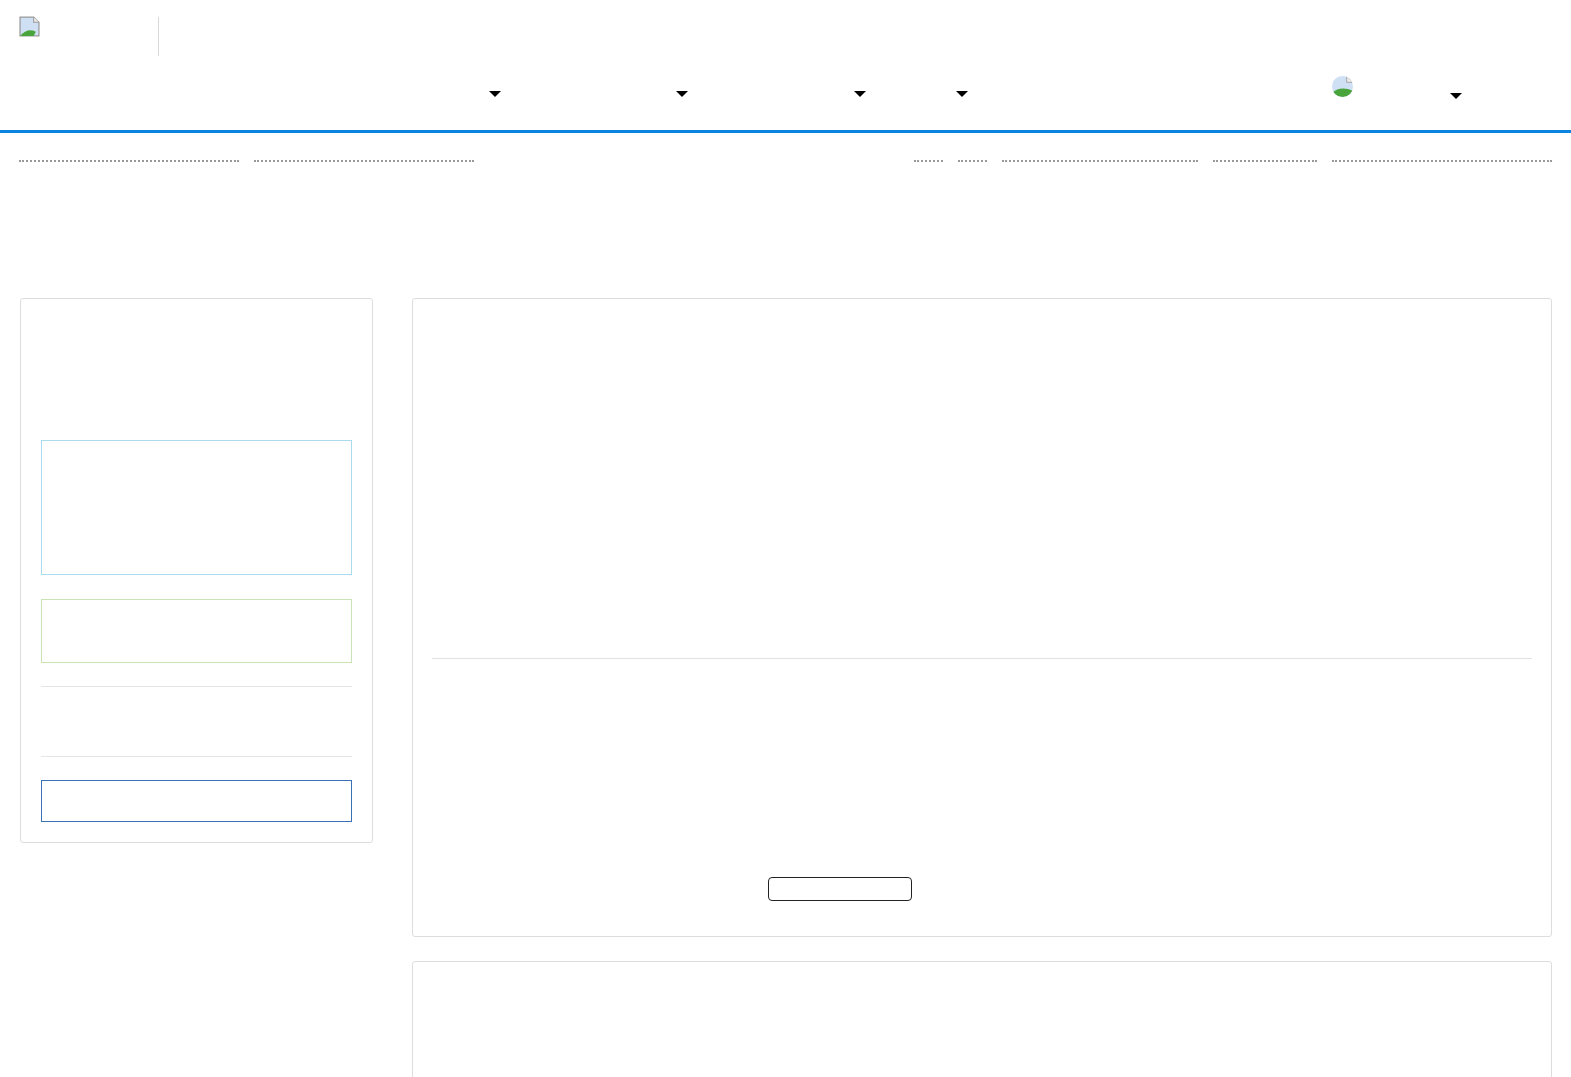 The height and width of the screenshot is (1077, 1571). Describe the element at coordinates (1342, 86) in the screenshot. I see `avatar-icon` at that location.